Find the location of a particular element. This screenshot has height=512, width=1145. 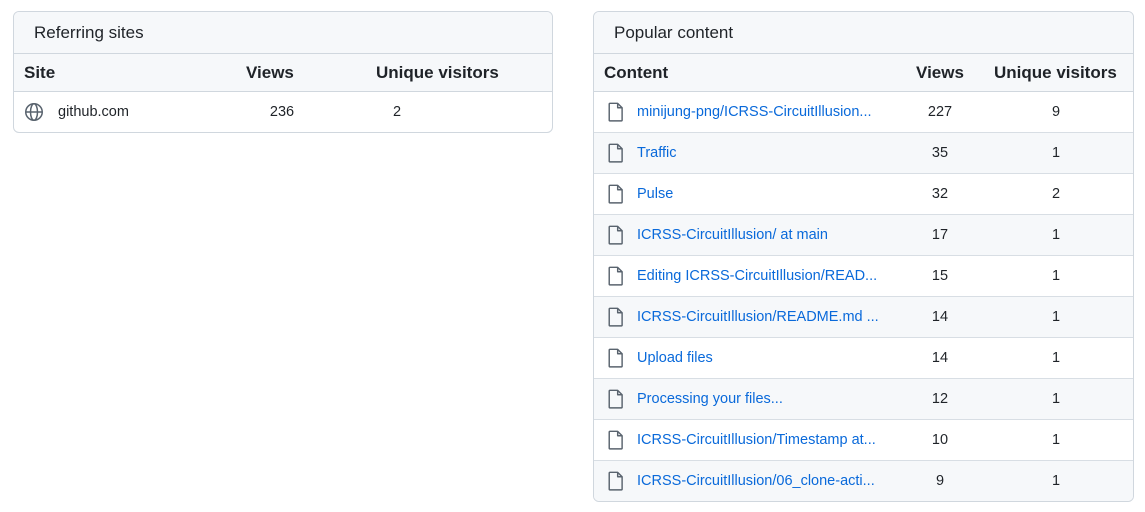

table-row: Traffic 35 1 is located at coordinates (863, 152).